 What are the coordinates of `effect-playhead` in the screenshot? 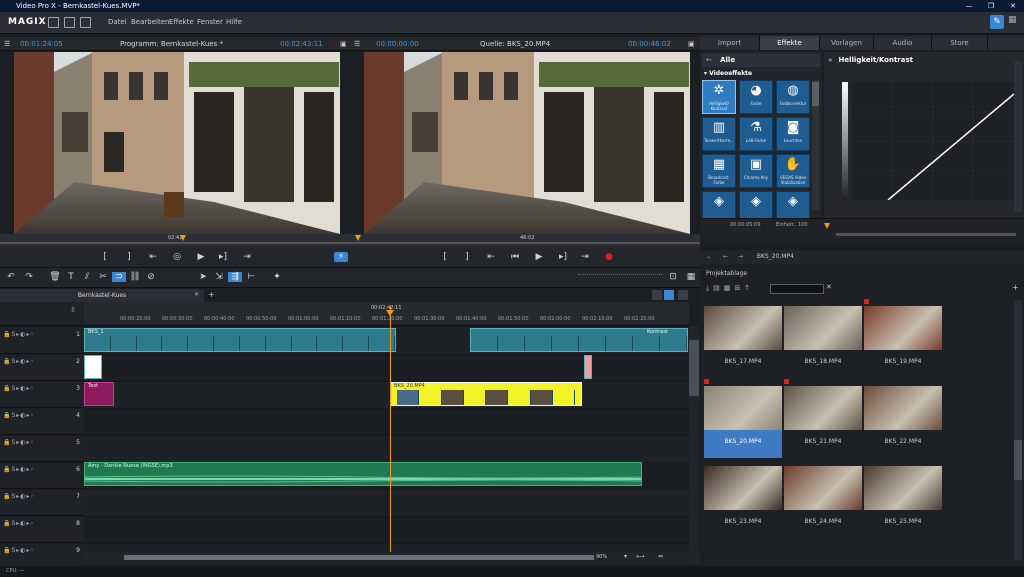 It's located at (827, 226).